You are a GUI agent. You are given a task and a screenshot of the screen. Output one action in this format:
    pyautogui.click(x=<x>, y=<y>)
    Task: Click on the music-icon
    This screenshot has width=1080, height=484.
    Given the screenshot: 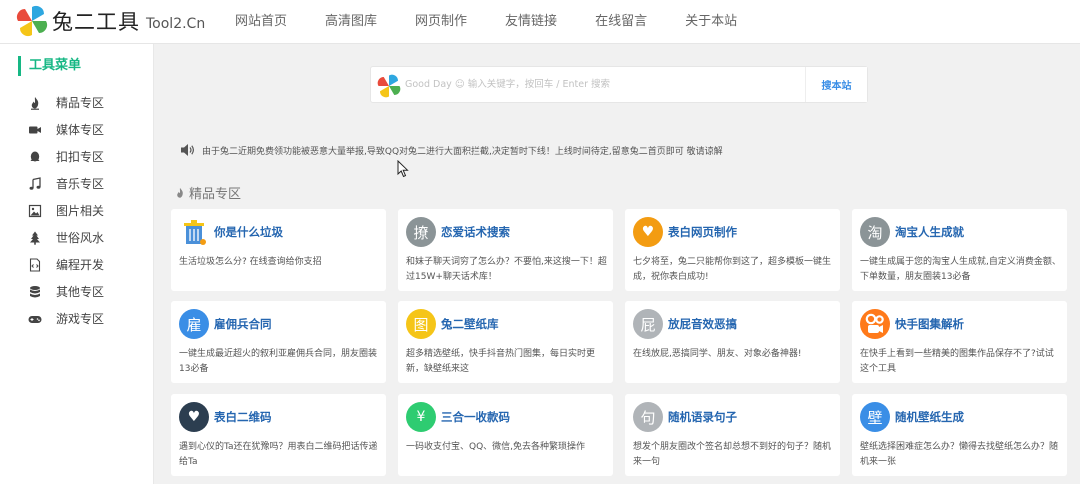 What is the action you would take?
    pyautogui.click(x=35, y=183)
    